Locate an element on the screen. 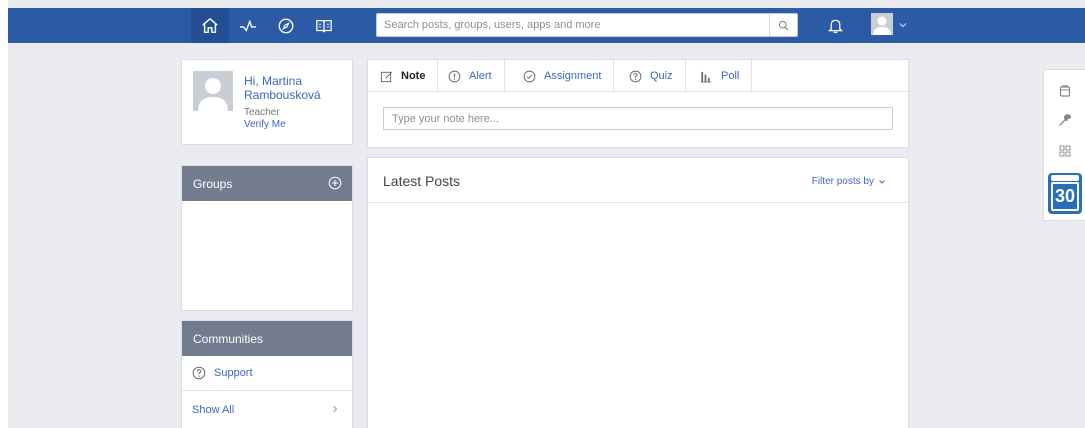 This screenshot has height=428, width=1085. calendar-icon: 30 is located at coordinates (1065, 196).